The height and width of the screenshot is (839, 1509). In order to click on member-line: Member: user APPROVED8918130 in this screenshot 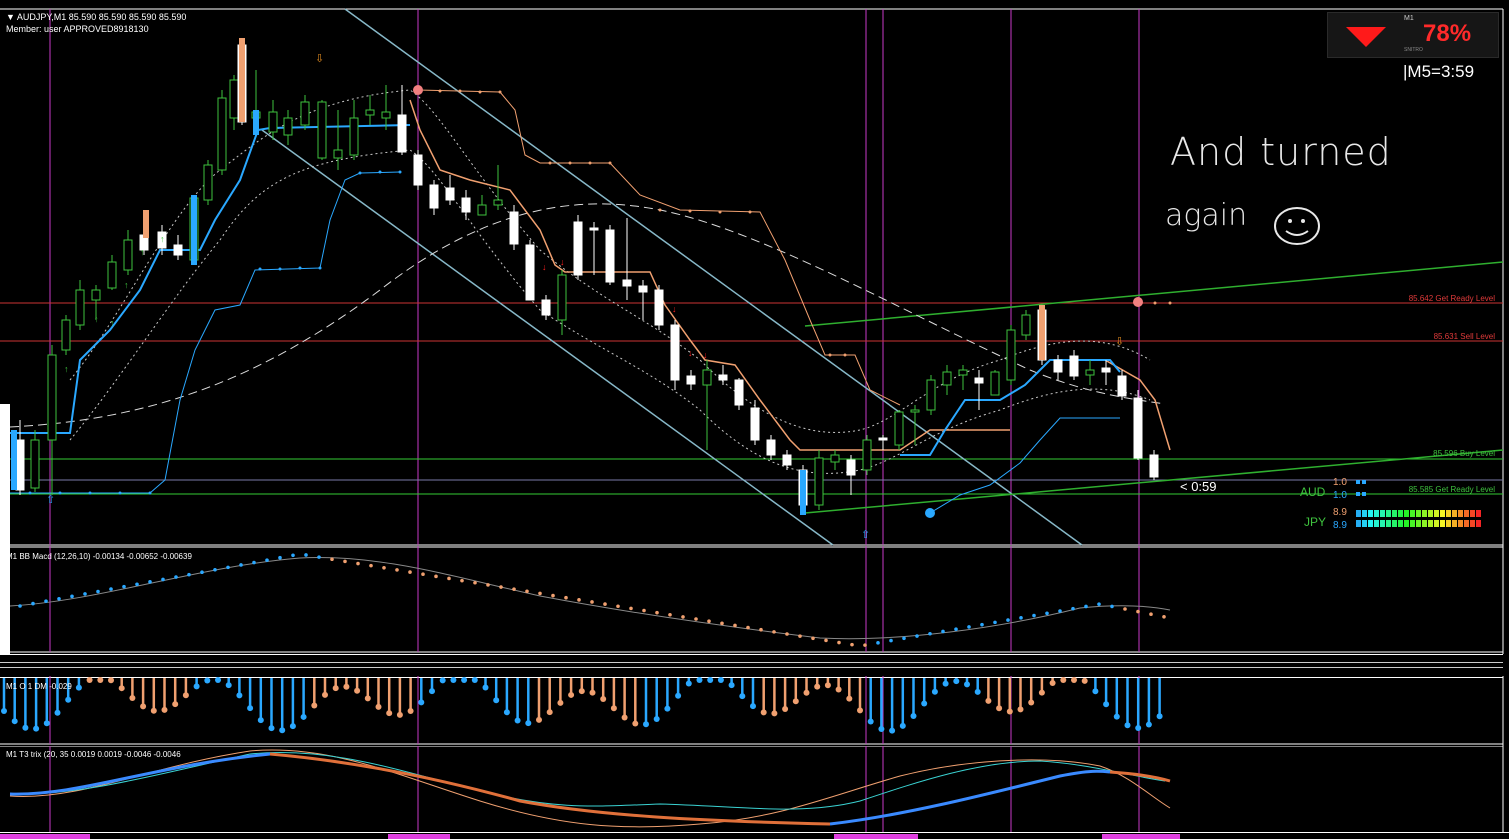, I will do `click(77, 29)`.